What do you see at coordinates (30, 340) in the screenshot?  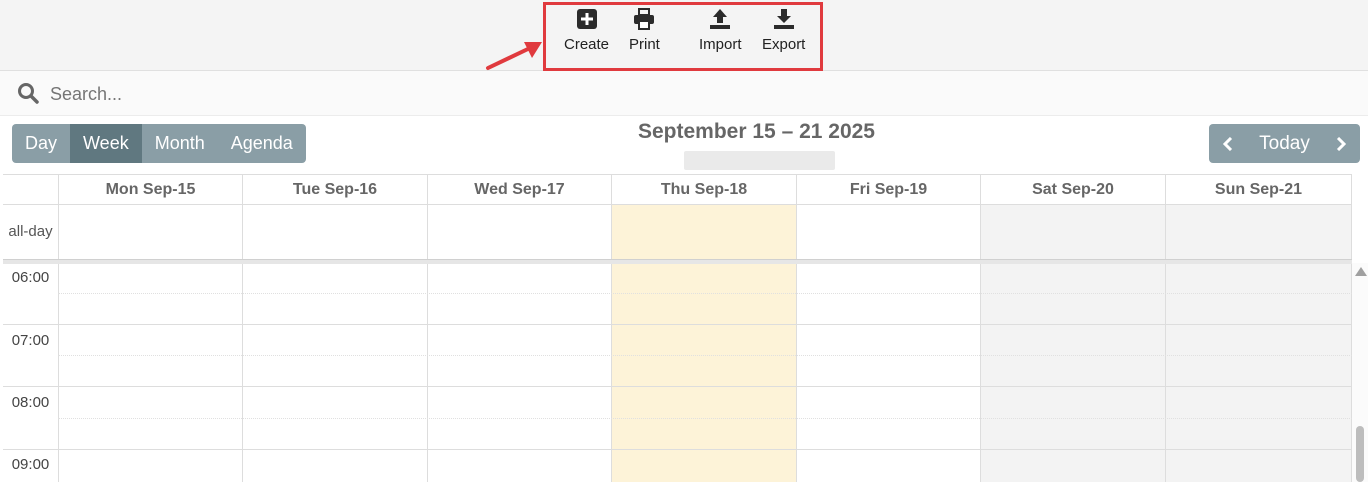 I see `time-label: 07:00` at bounding box center [30, 340].